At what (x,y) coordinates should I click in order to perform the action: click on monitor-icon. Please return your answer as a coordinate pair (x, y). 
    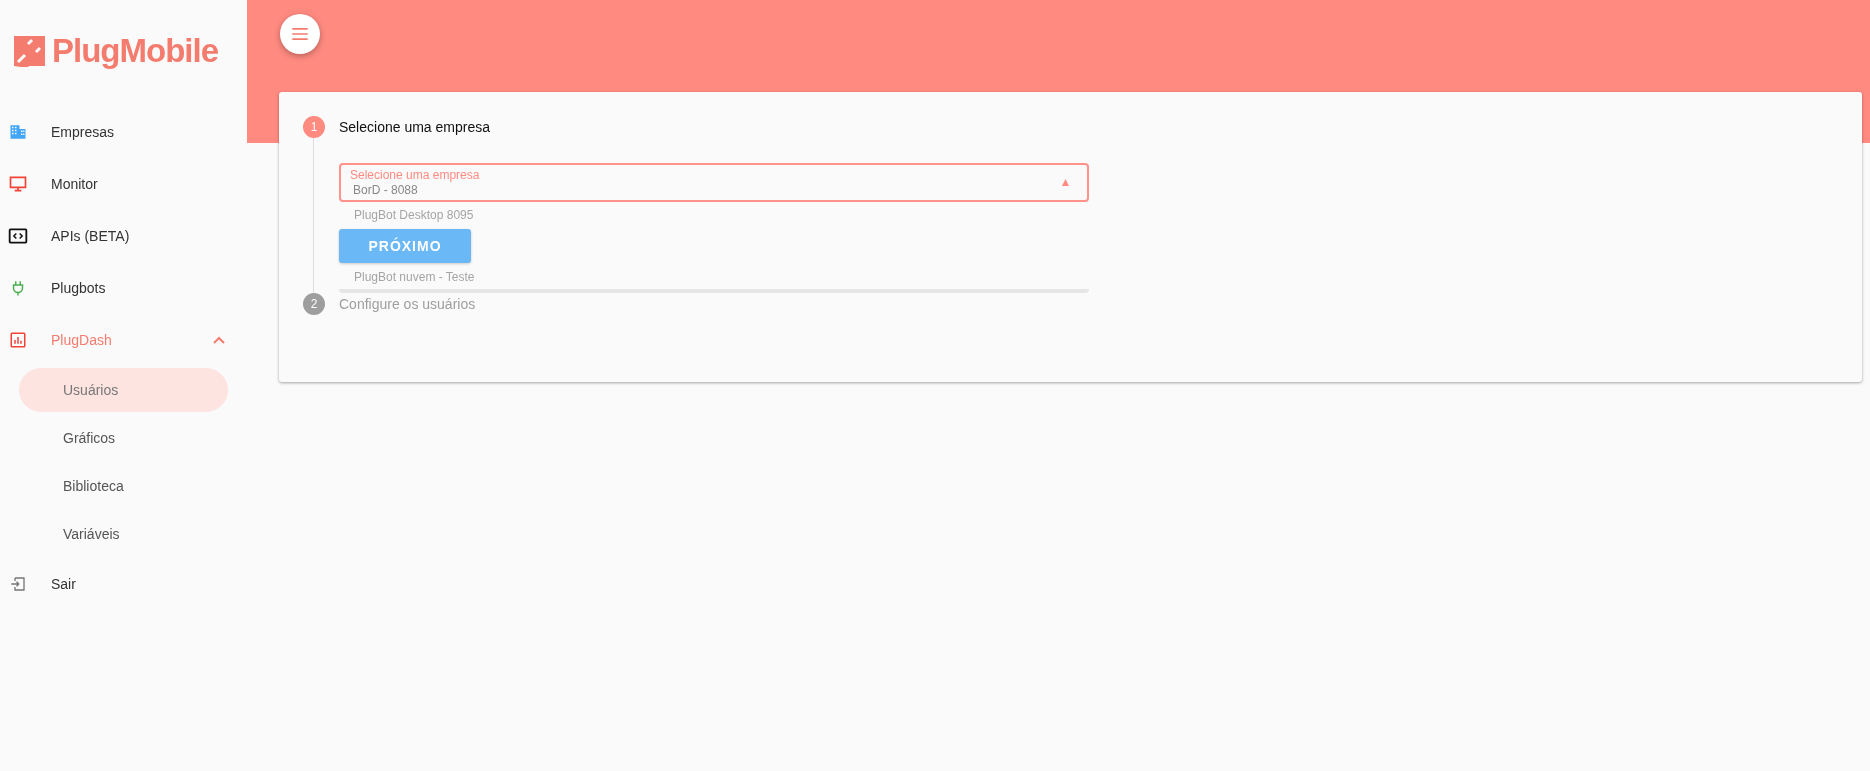
    Looking at the image, I should click on (18, 184).